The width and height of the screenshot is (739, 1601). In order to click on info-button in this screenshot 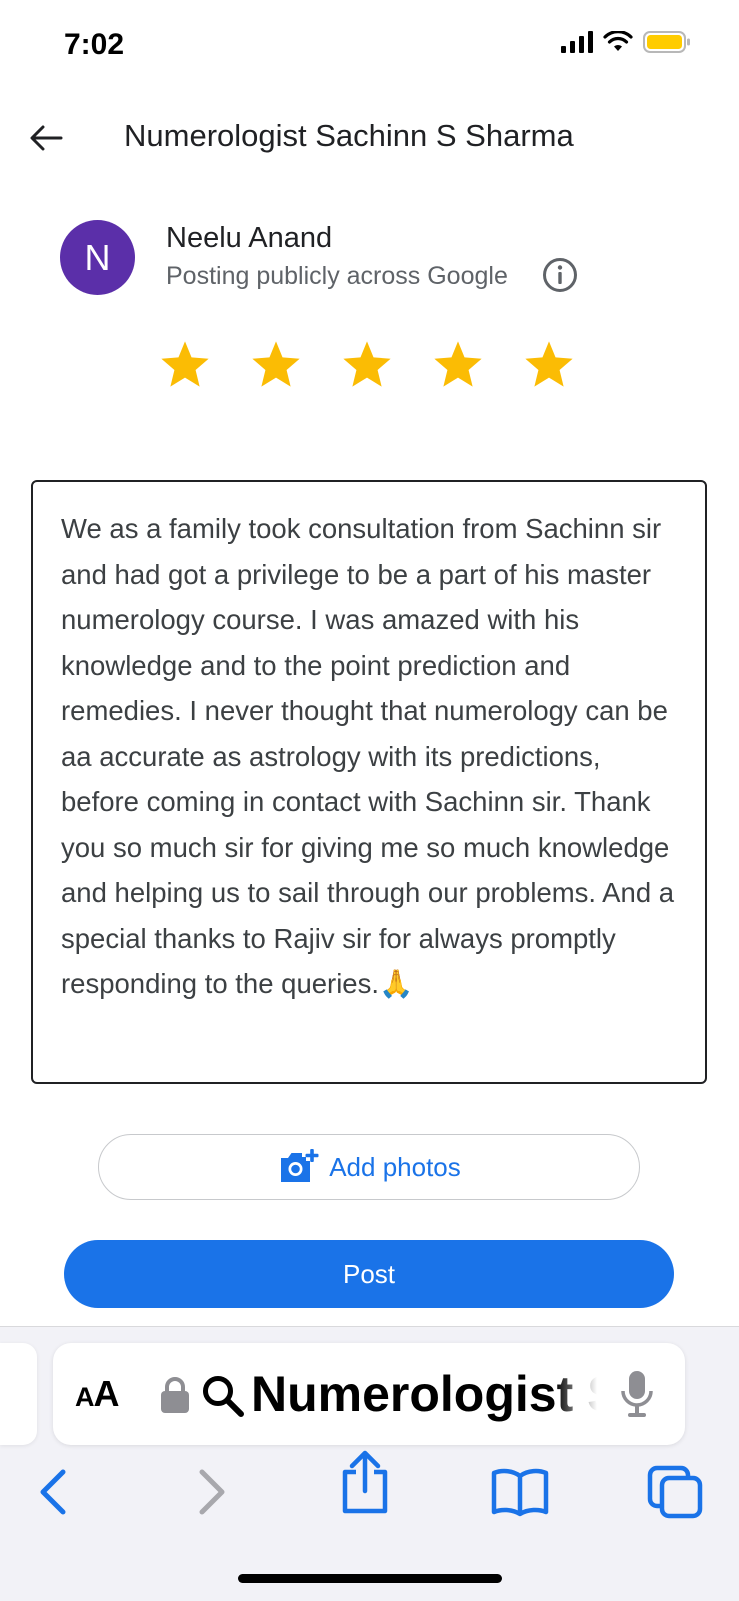, I will do `click(560, 275)`.